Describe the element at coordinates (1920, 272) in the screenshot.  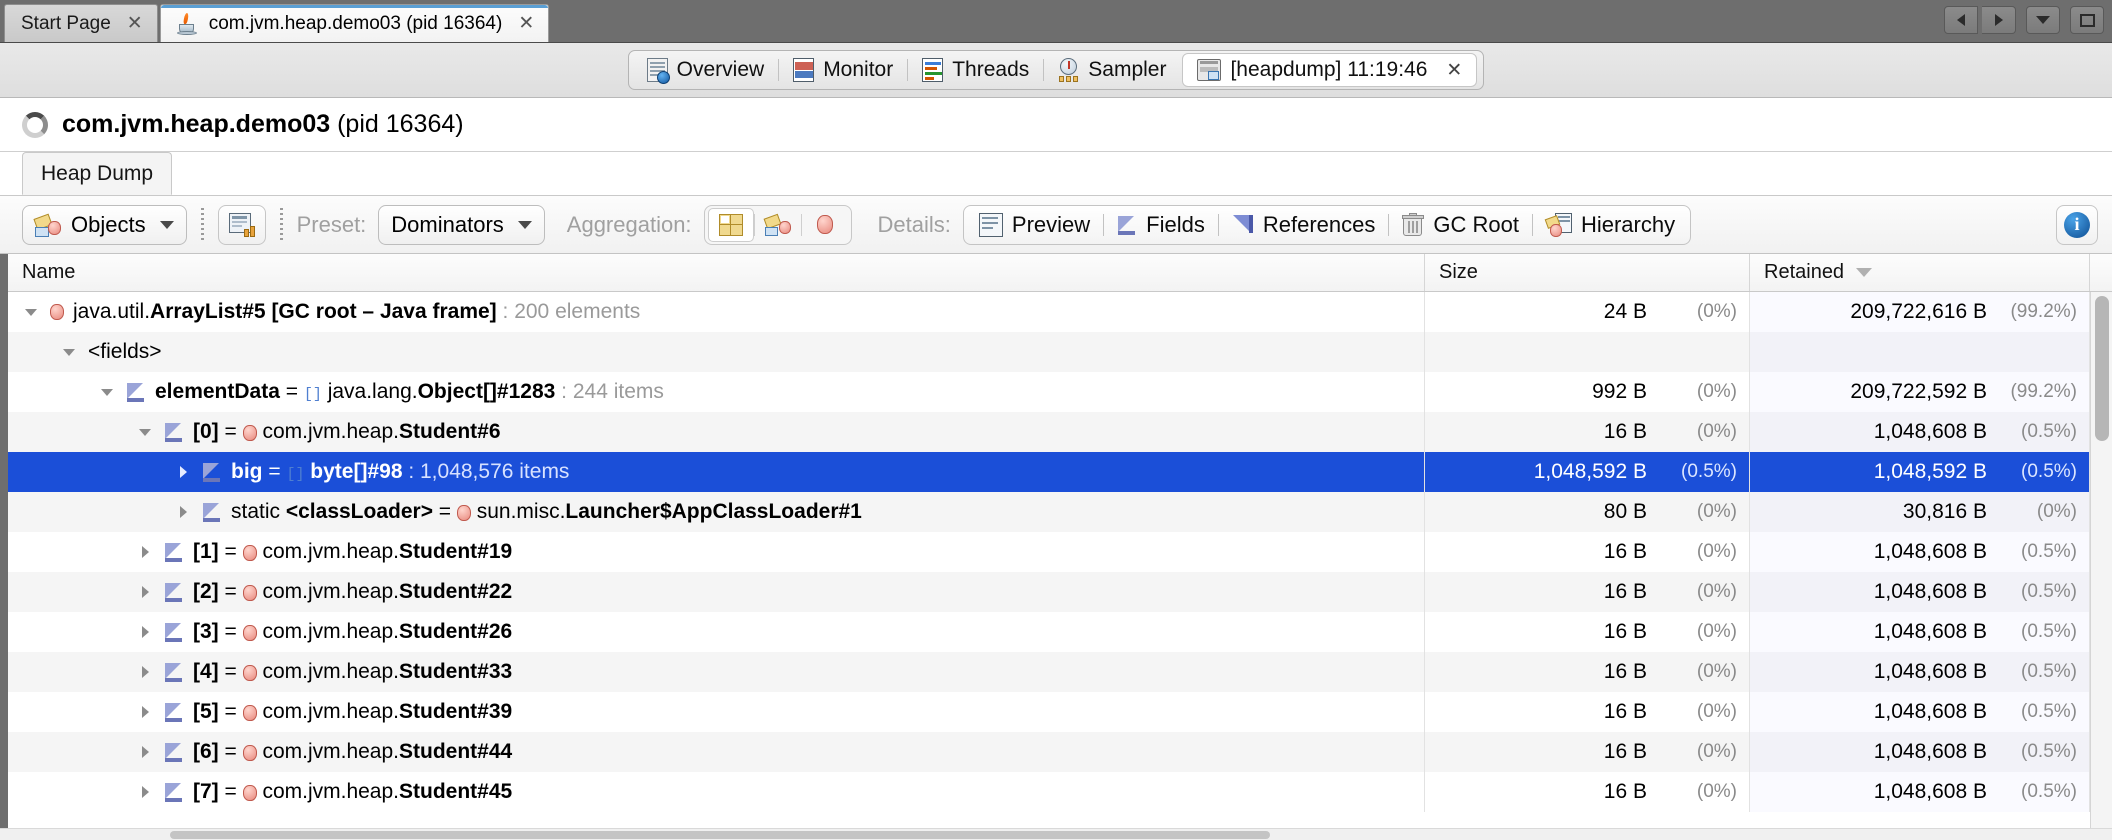
I see `column-header-retained: Retained` at that location.